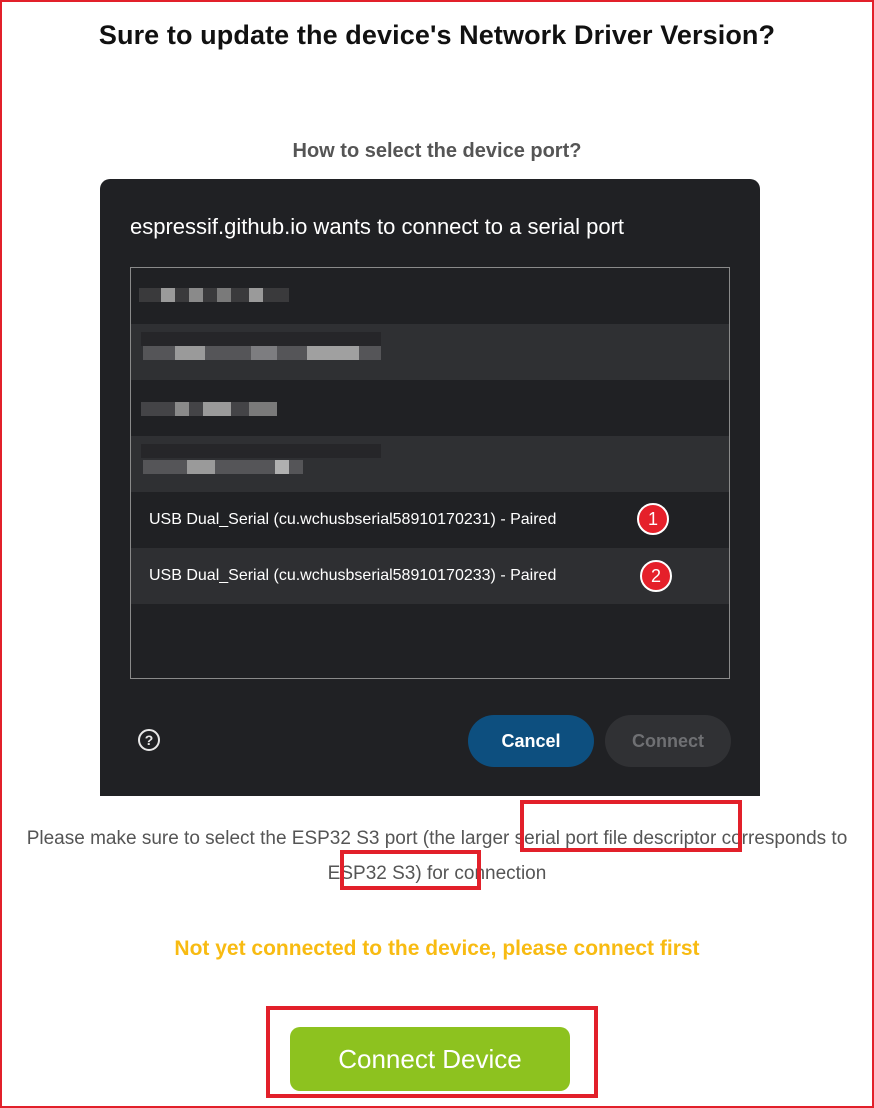 The height and width of the screenshot is (1108, 874). I want to click on section-subtitle: How to select the device port?, so click(437, 151).